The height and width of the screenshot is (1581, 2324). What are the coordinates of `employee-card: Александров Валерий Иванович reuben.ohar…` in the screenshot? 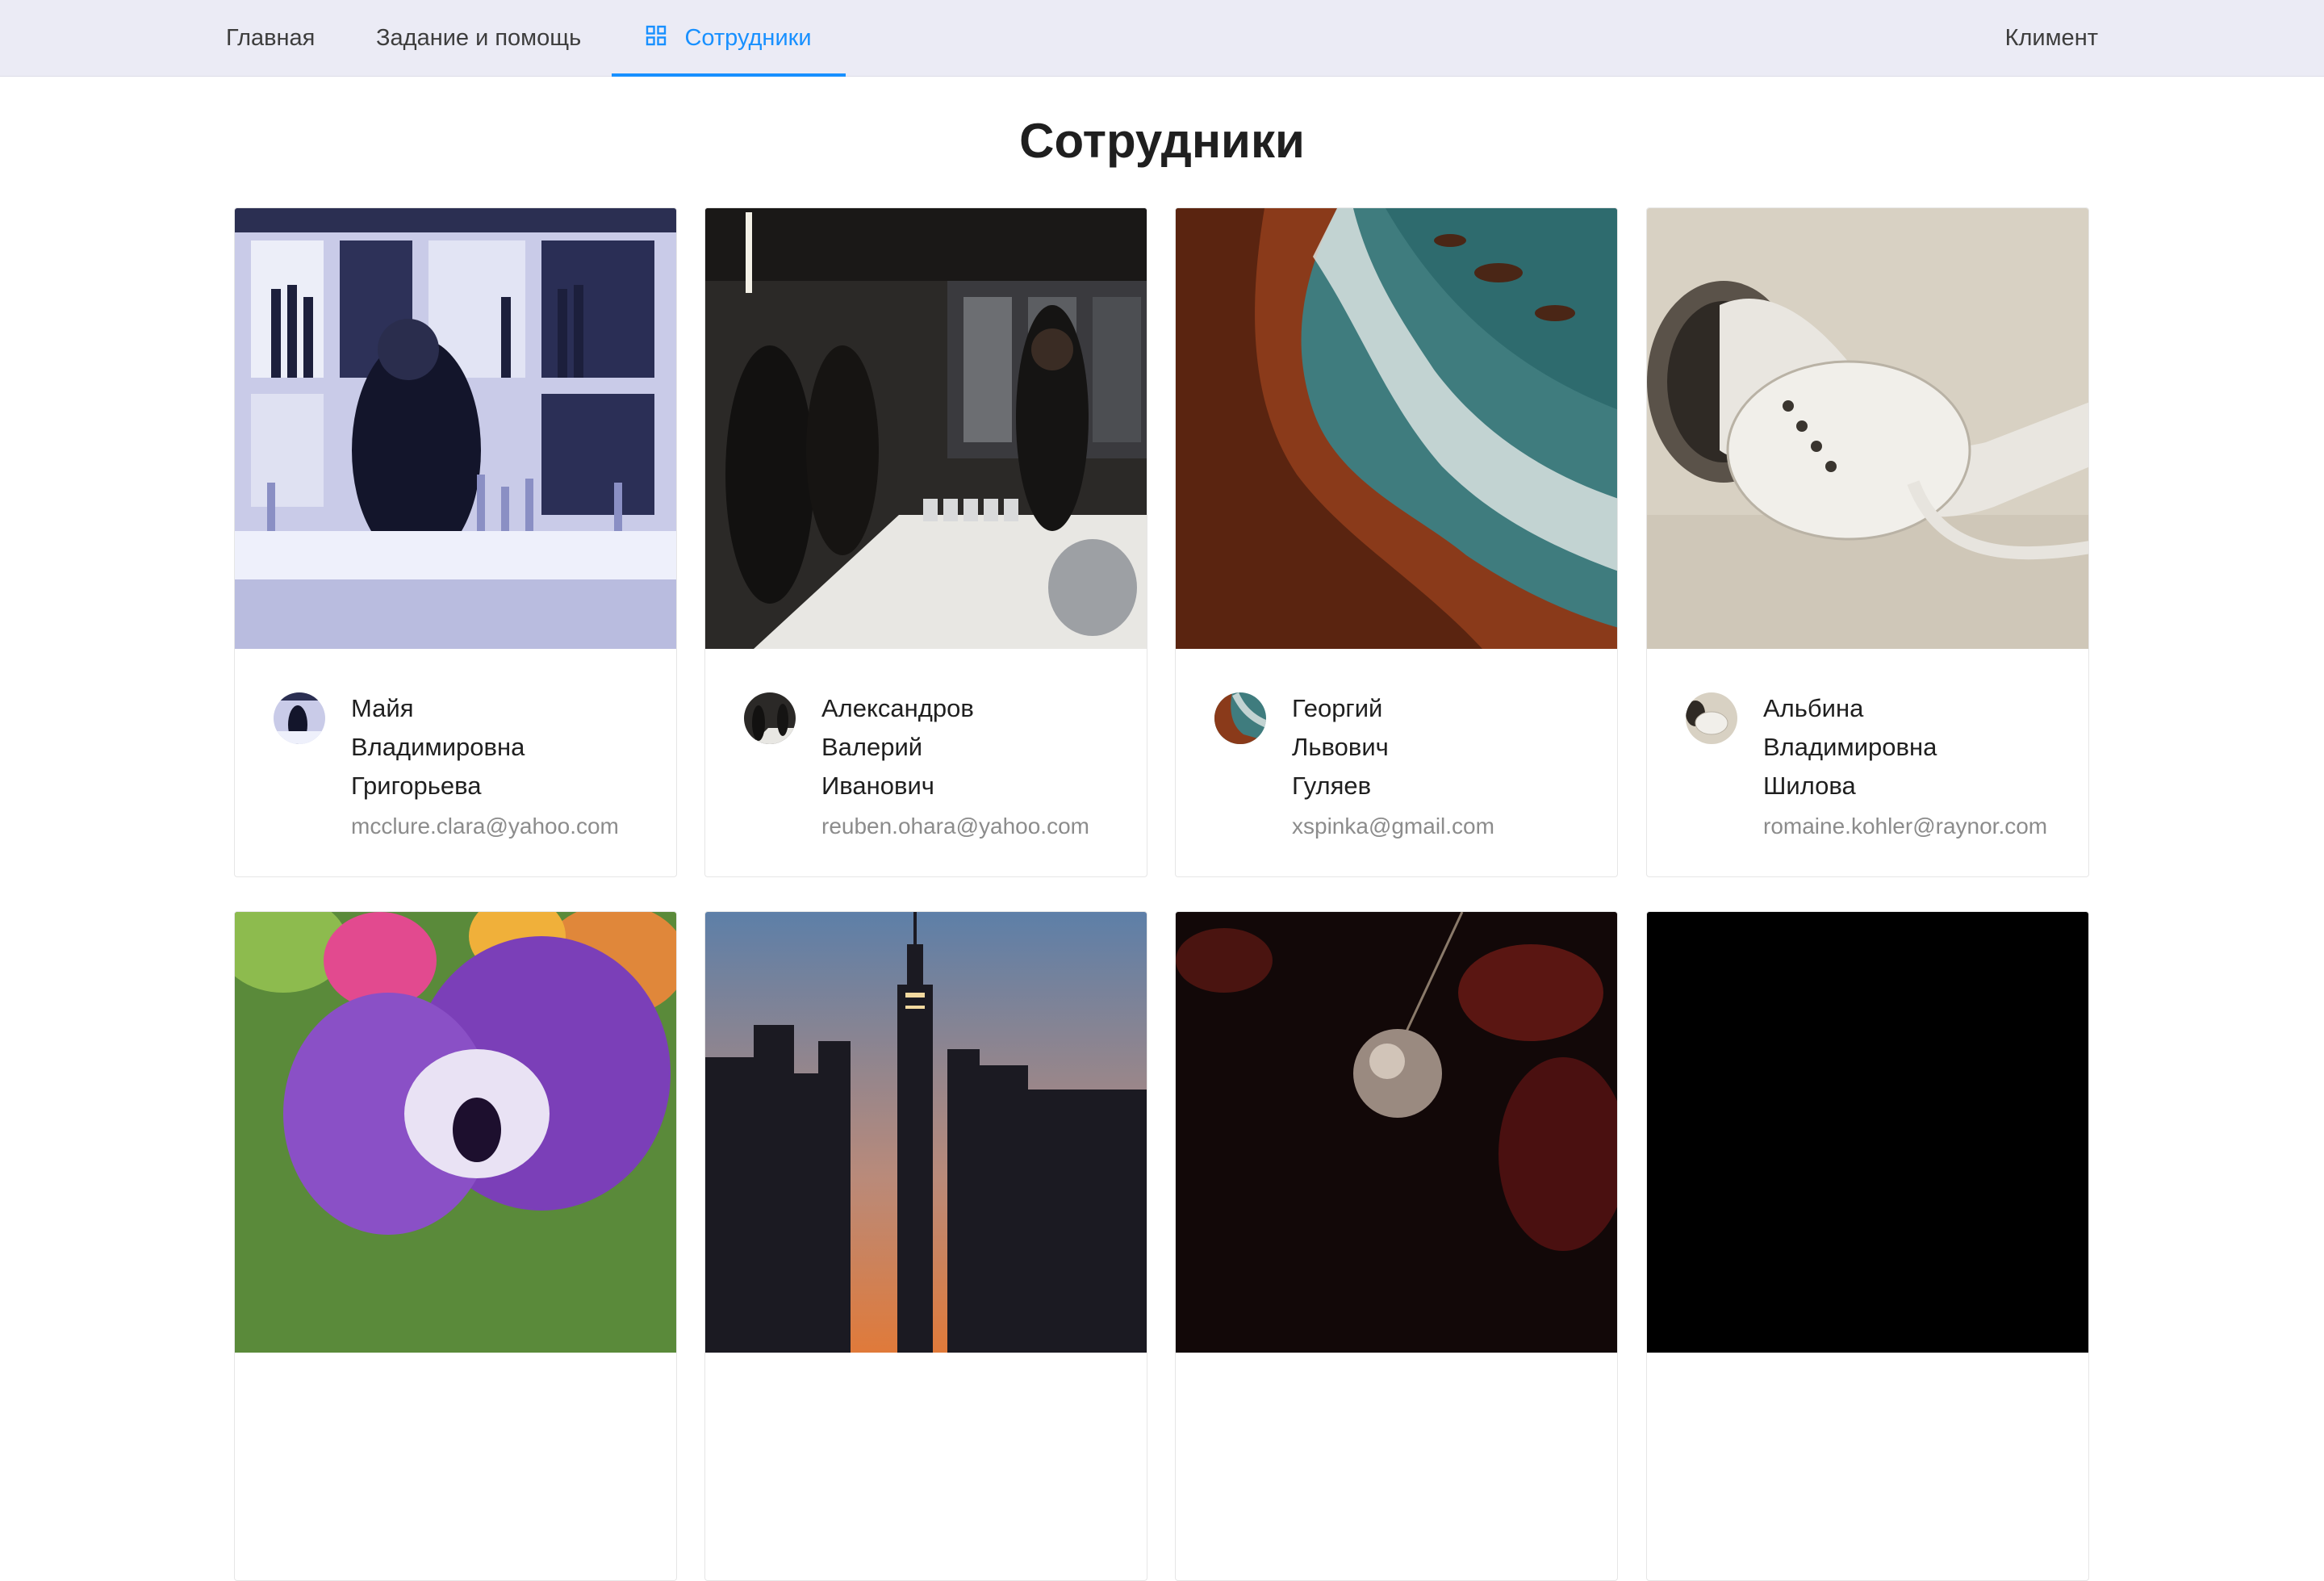 It's located at (925, 542).